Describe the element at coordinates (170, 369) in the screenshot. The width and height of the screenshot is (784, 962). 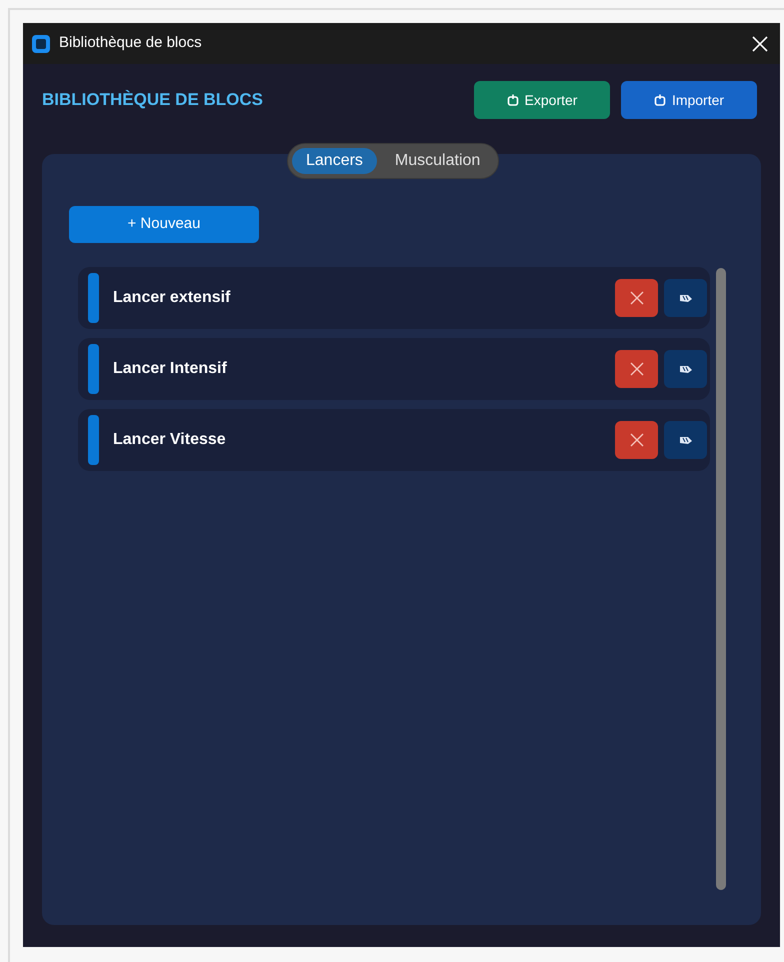
I see `block-name: Lancer Intensif` at that location.